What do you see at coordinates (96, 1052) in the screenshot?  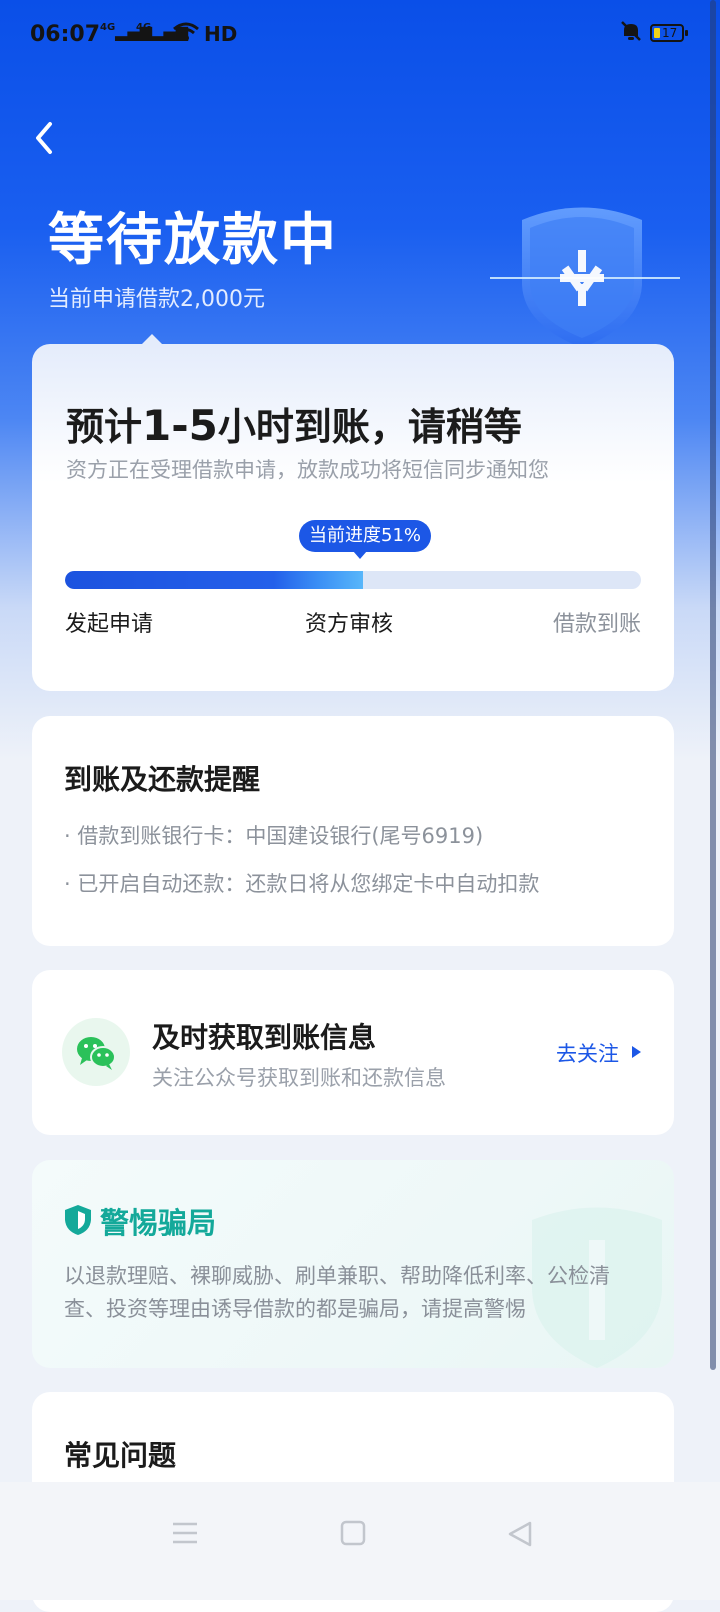 I see `wechat-icon` at bounding box center [96, 1052].